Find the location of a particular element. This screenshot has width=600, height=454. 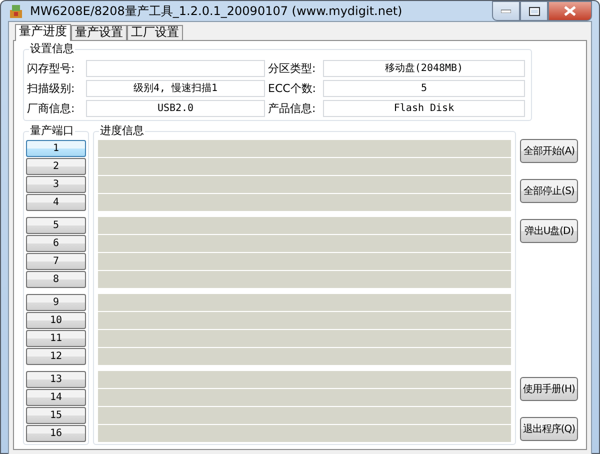

maximize-button is located at coordinates (534, 11).